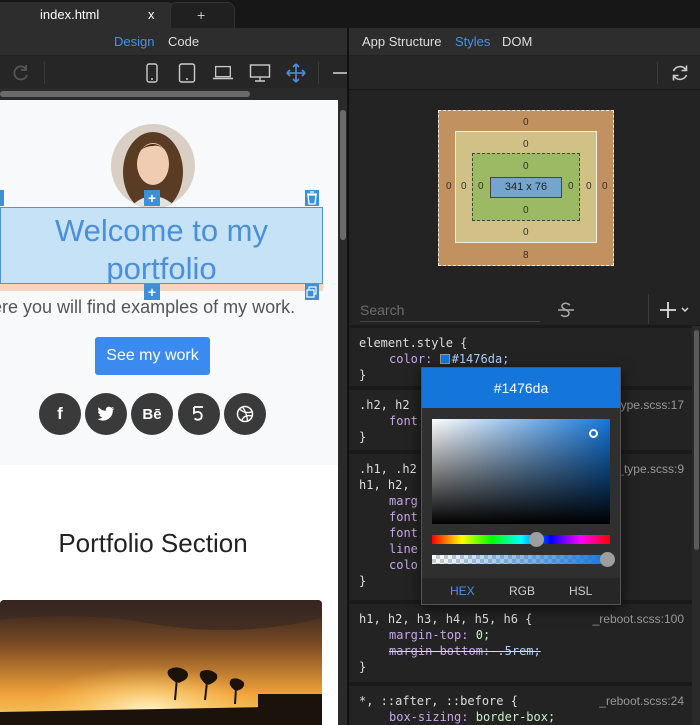  Describe the element at coordinates (363, 667) in the screenshot. I see `rule-close: }` at that location.